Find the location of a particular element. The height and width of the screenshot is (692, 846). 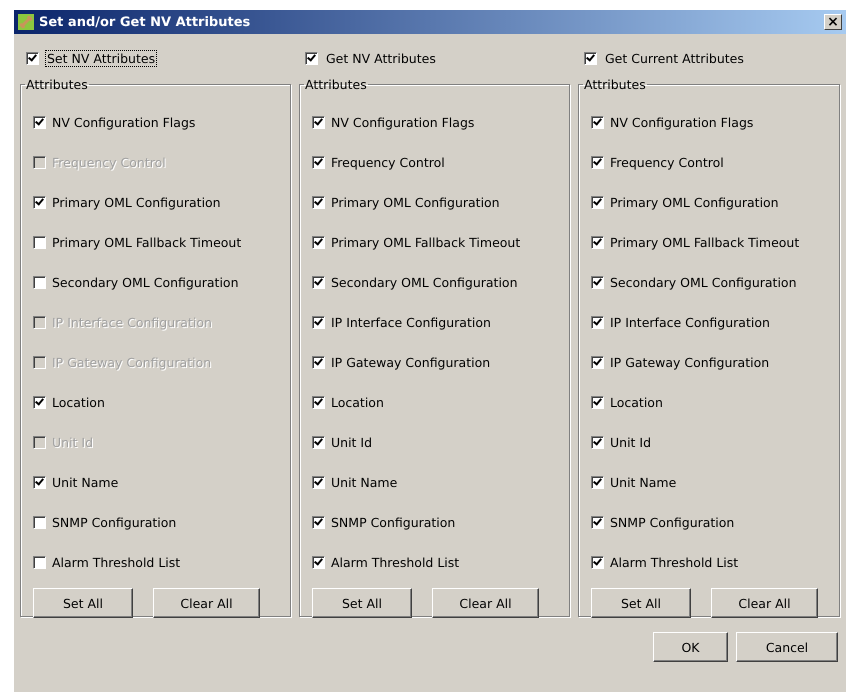

dialog-button: OK is located at coordinates (690, 647).